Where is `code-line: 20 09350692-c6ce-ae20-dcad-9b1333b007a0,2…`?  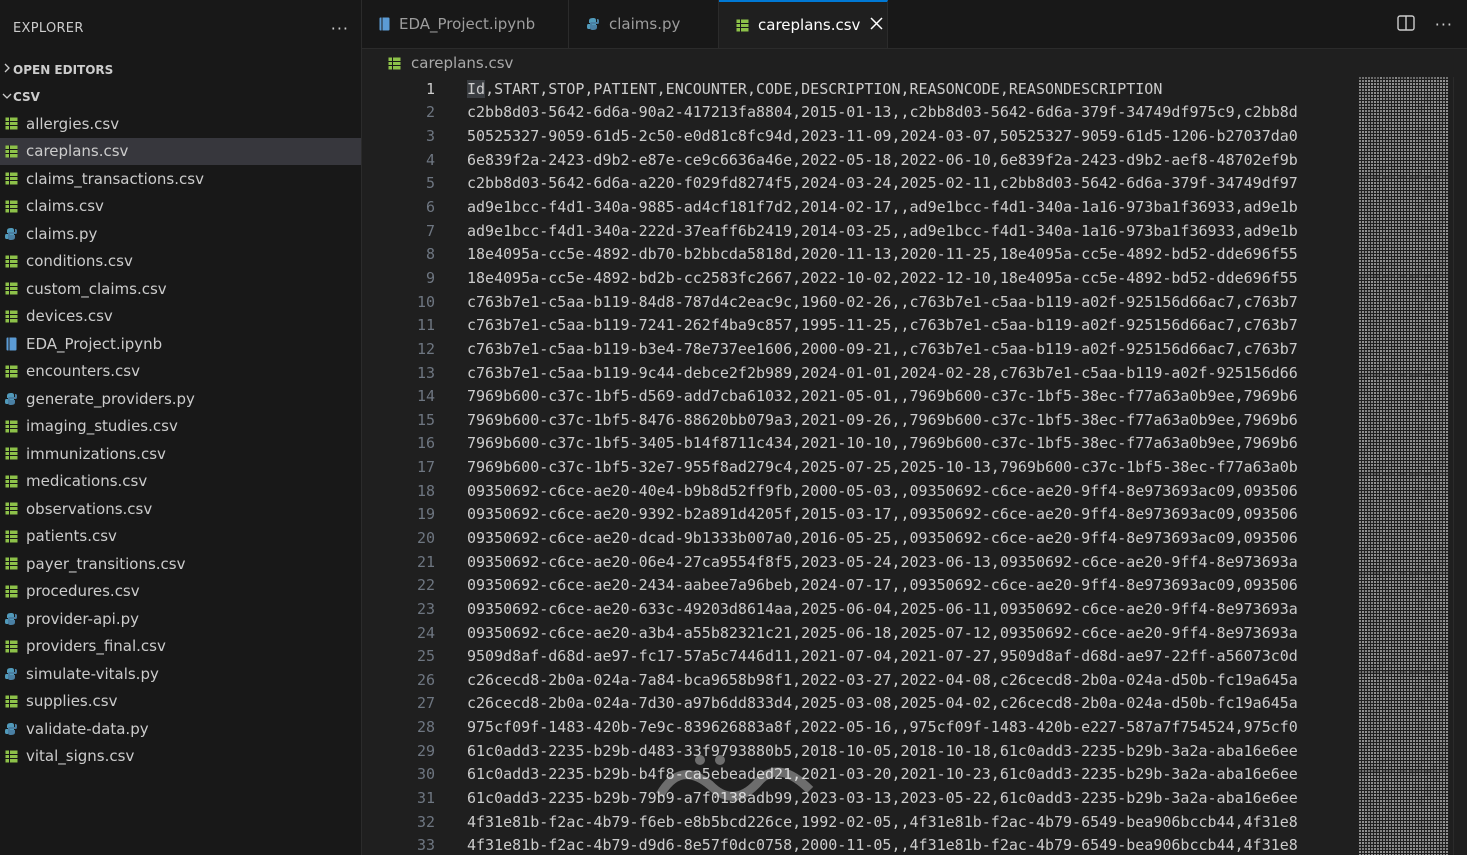 code-line: 20 09350692-c6ce-ae20-dcad-9b1333b007a0,2… is located at coordinates (862, 538).